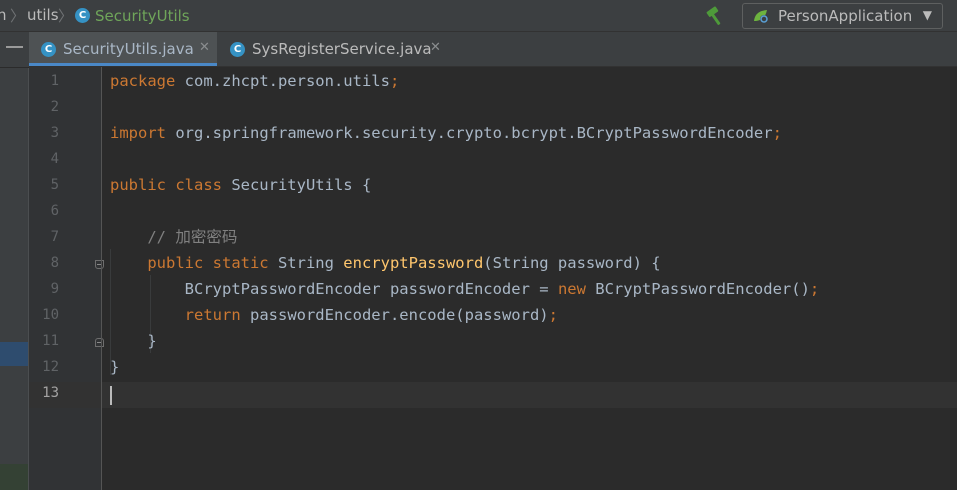 This screenshot has height=490, width=957. What do you see at coordinates (48, 341) in the screenshot?
I see `line-number: 11` at bounding box center [48, 341].